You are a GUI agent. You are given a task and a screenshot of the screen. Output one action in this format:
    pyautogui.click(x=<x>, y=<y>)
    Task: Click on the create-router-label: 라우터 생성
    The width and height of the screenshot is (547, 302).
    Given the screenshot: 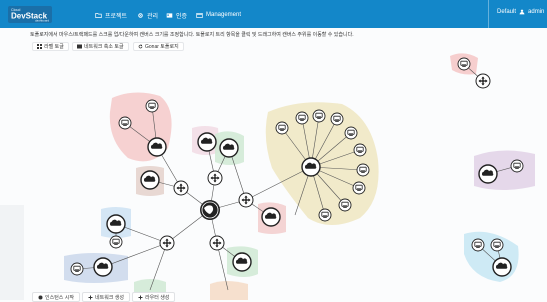 What is the action you would take?
    pyautogui.click(x=157, y=297)
    